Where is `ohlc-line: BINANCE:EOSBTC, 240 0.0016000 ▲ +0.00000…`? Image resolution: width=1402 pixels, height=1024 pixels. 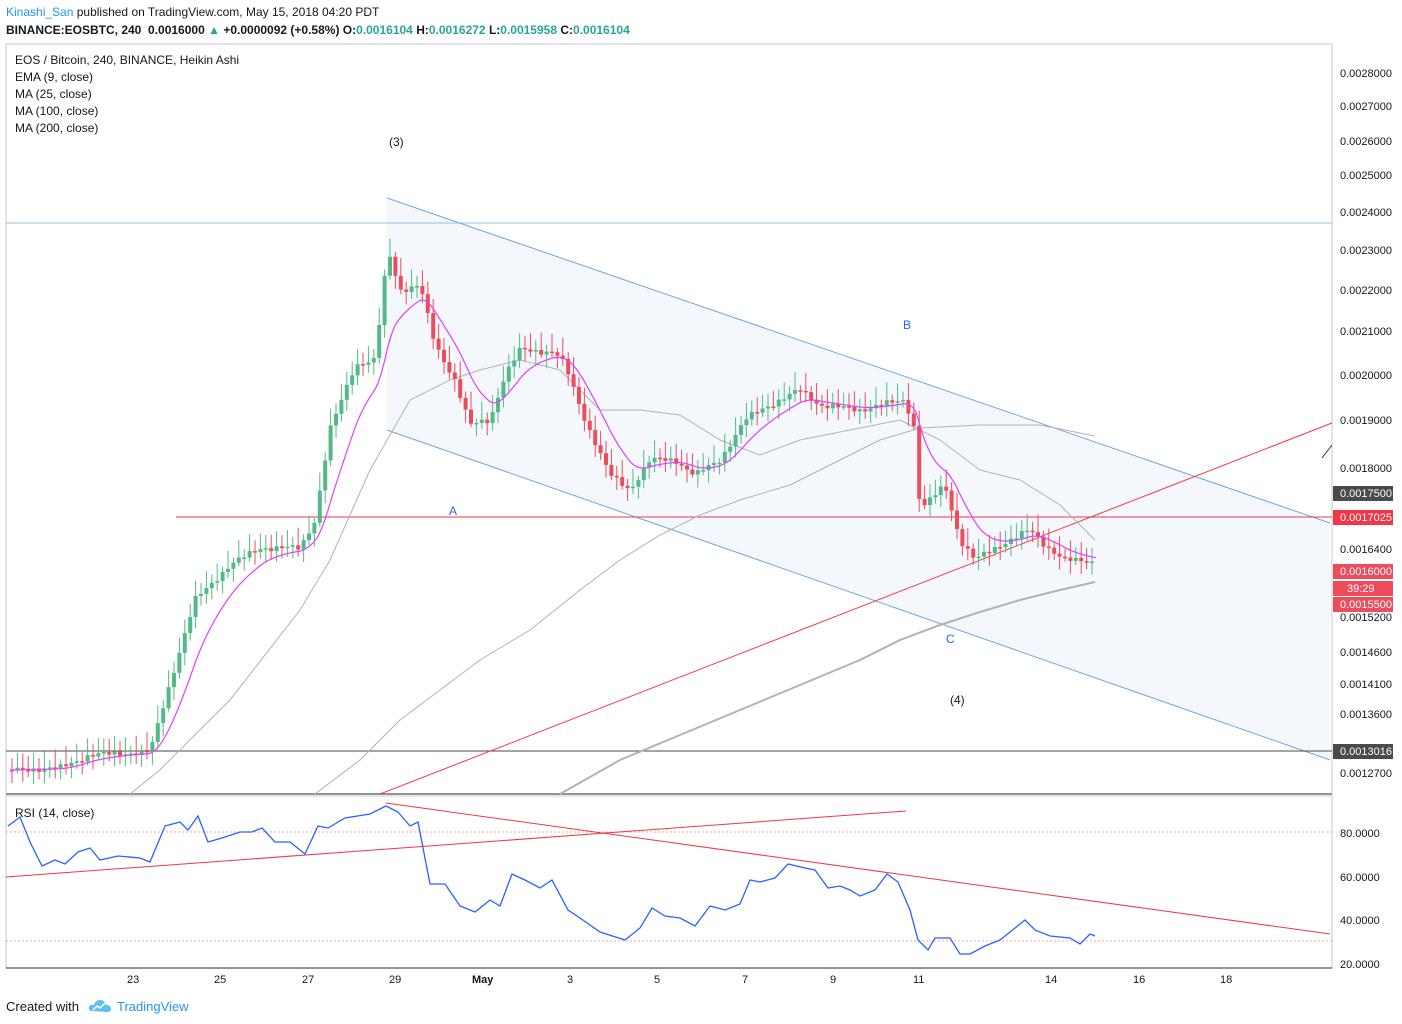 ohlc-line: BINANCE:EOSBTC, 240 0.0016000 ▲ +0.00000… is located at coordinates (318, 30).